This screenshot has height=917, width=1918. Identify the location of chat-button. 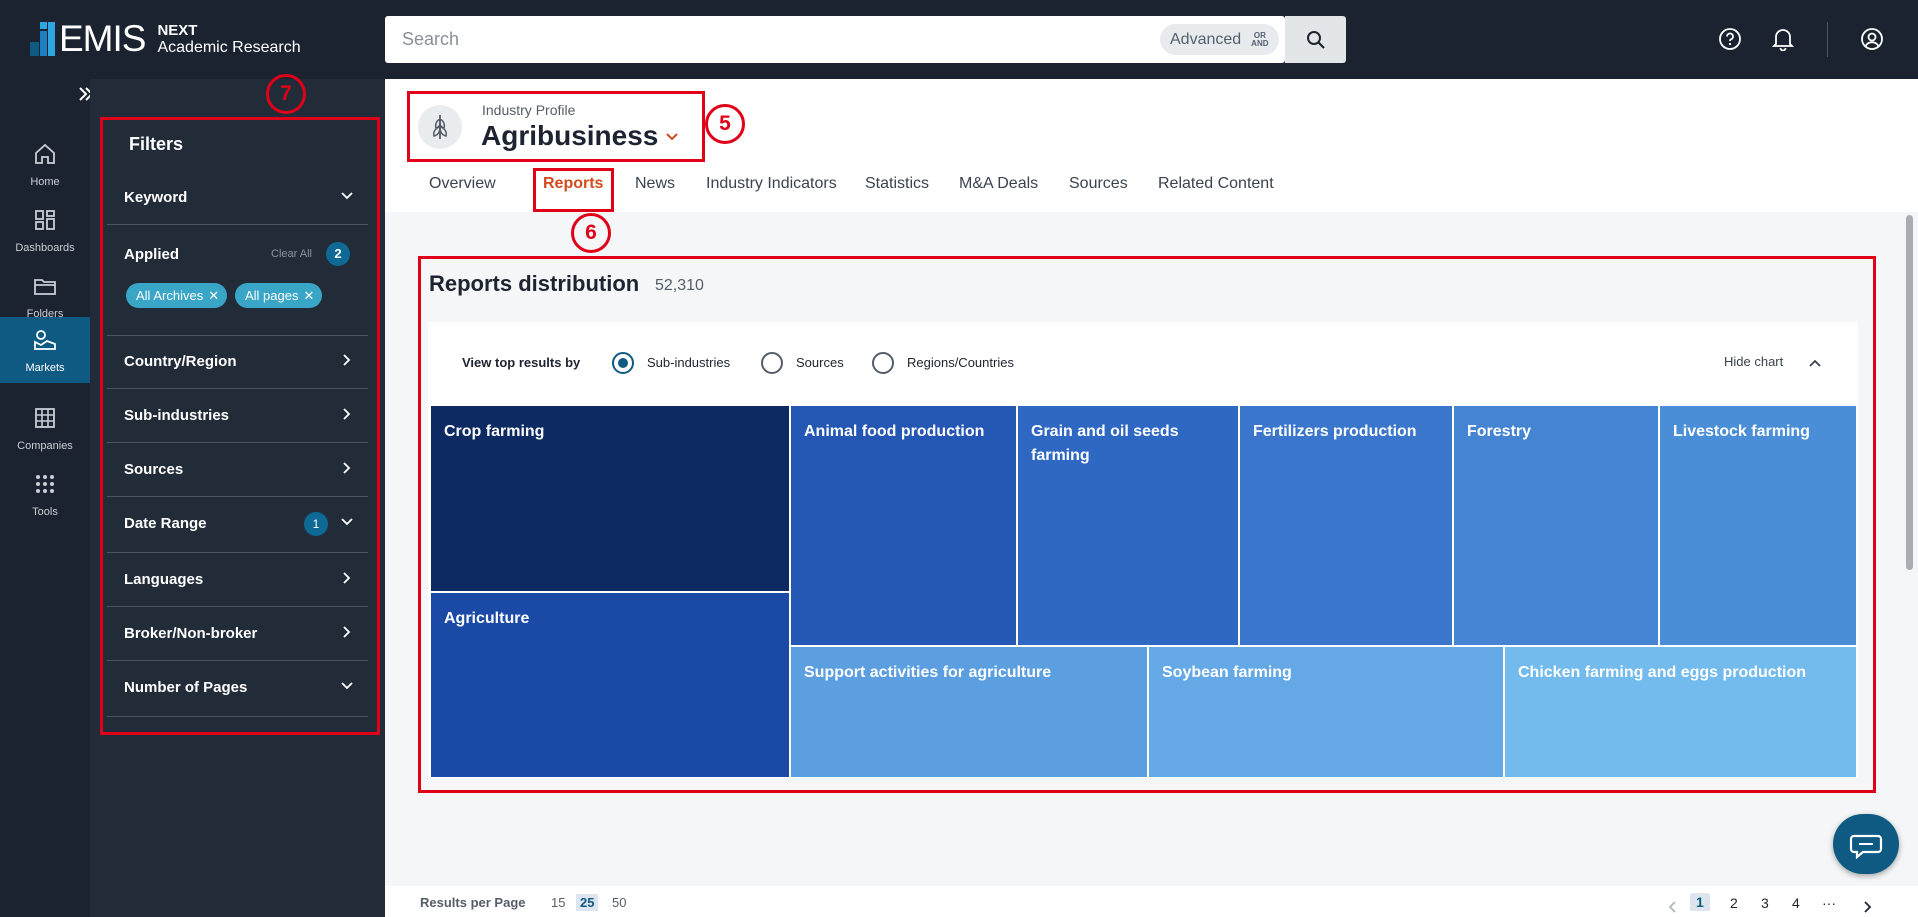
(1866, 844).